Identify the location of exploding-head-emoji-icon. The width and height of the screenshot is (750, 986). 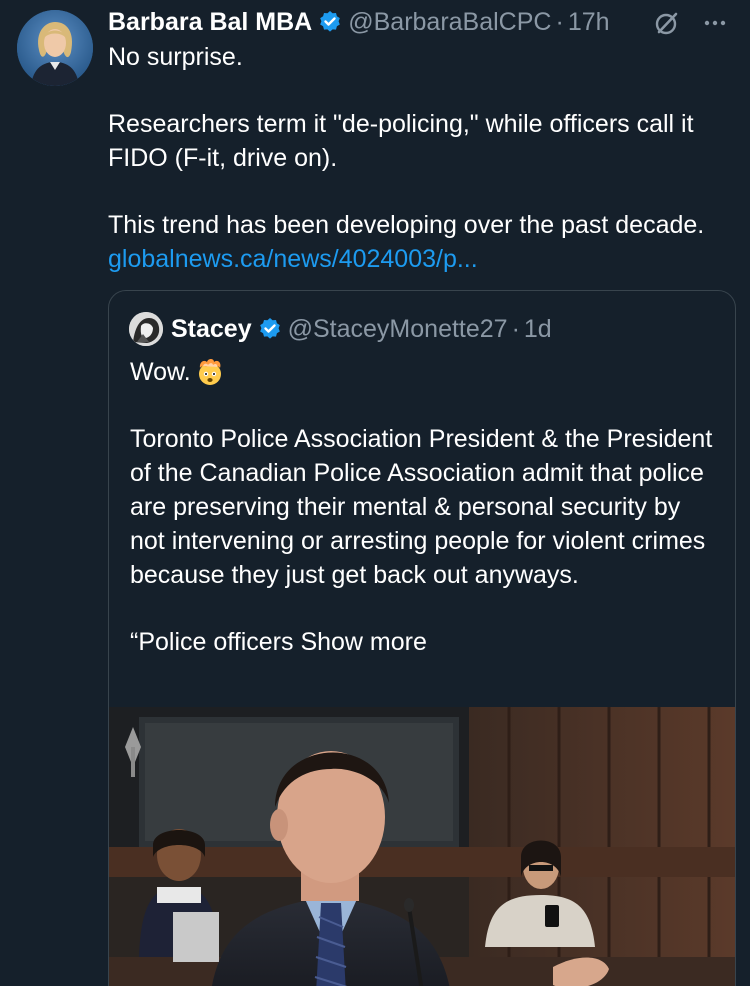
(210, 371).